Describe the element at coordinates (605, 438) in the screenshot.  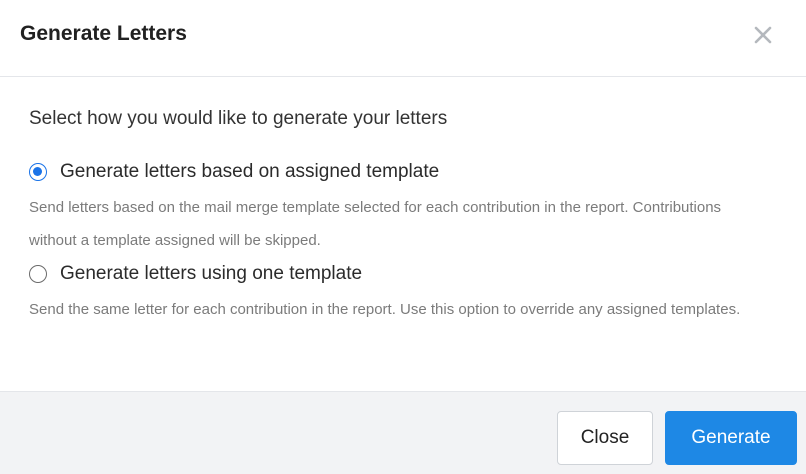
I see `close-button: Close` at that location.